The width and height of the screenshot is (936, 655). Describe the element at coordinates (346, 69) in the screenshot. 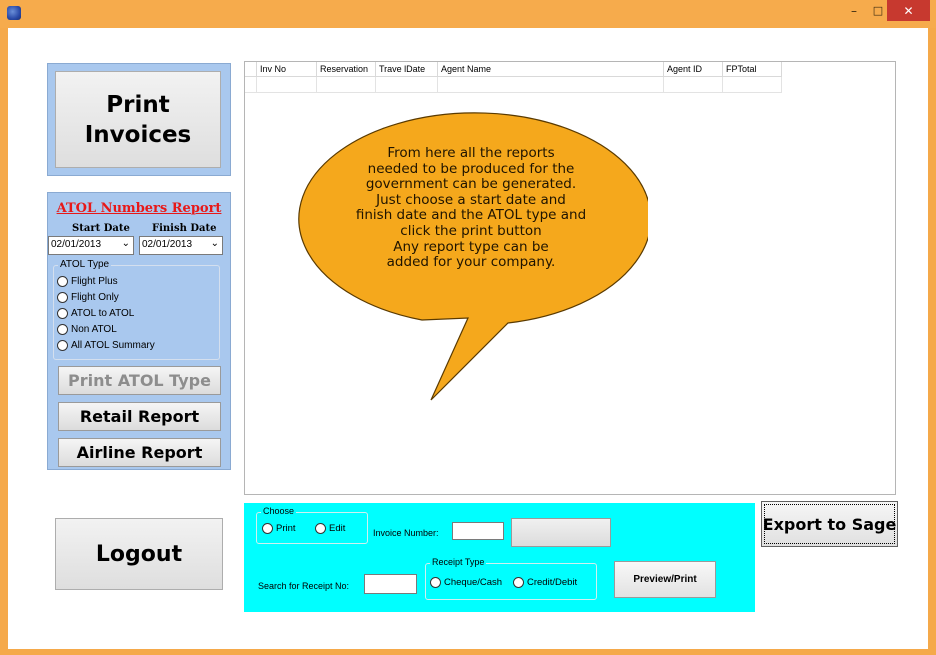

I see `column-header-reservation: Reservation` at that location.